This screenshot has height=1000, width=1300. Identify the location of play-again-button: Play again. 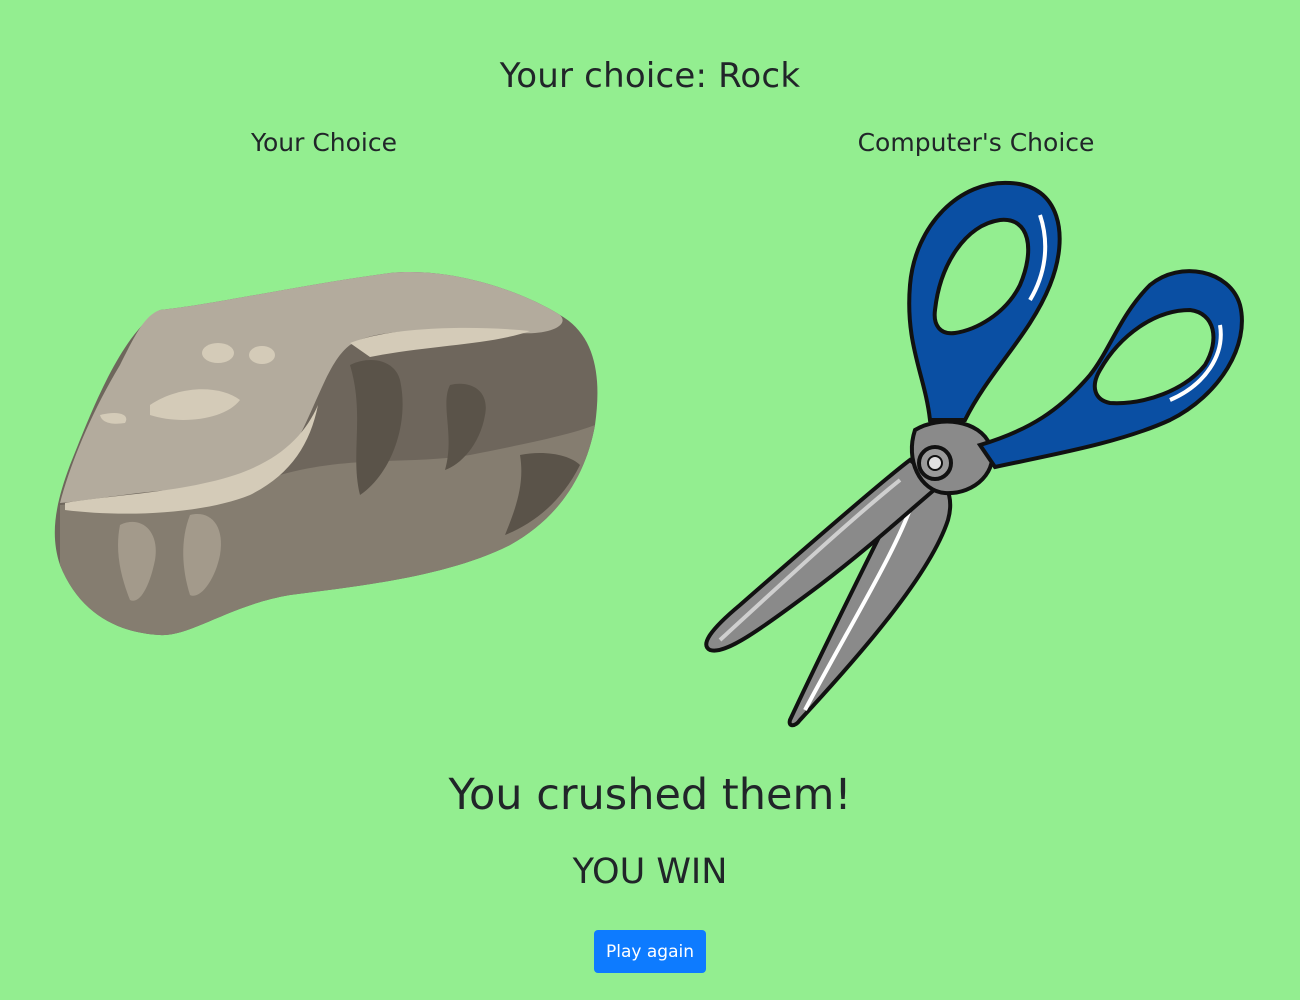
(650, 951).